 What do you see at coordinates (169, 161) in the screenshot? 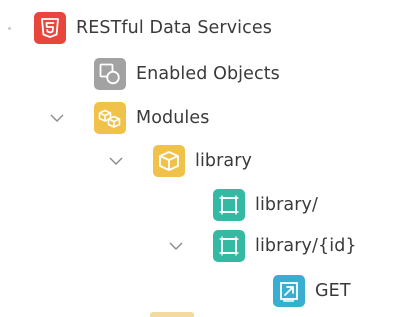
I see `module-box-icon` at bounding box center [169, 161].